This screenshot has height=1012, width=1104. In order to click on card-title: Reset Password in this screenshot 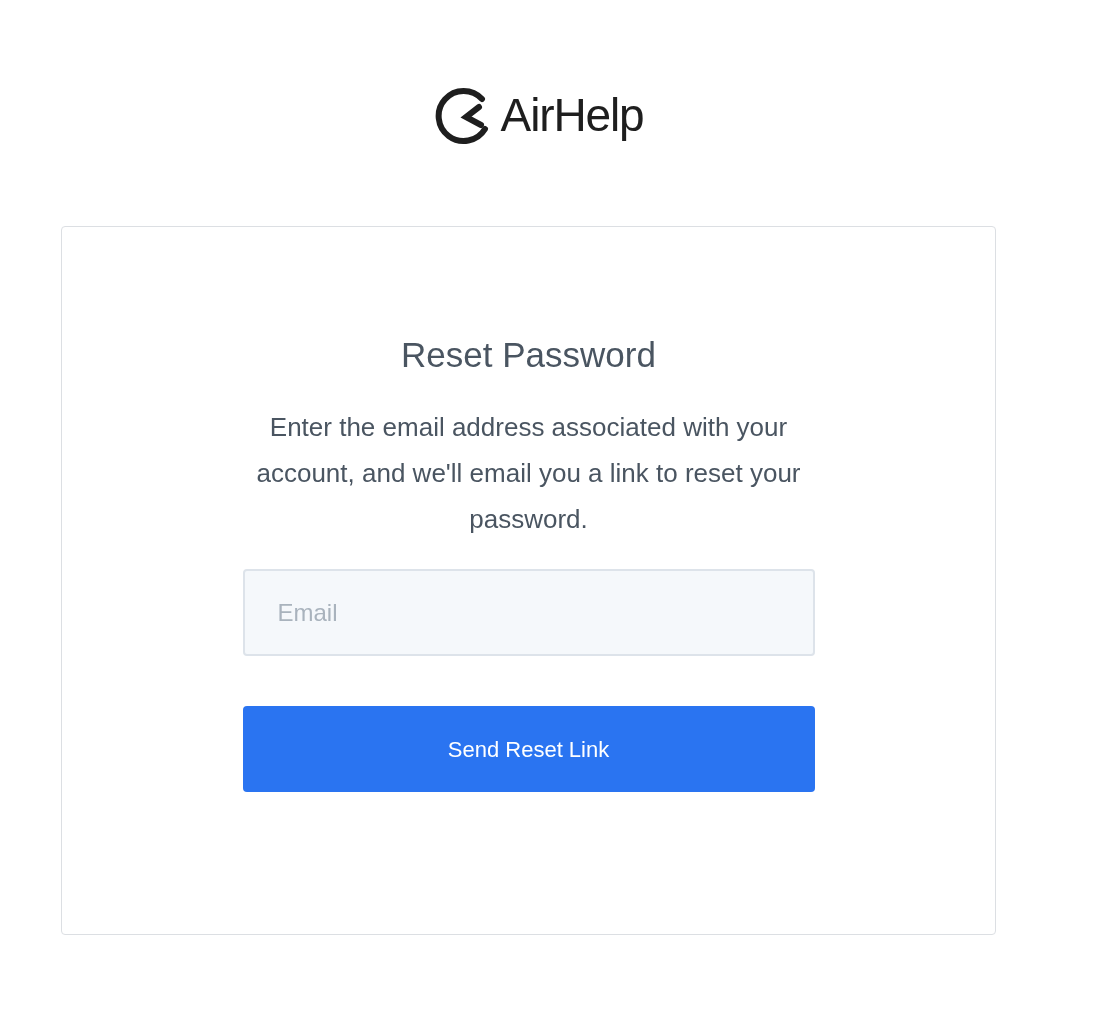, I will do `click(528, 355)`.